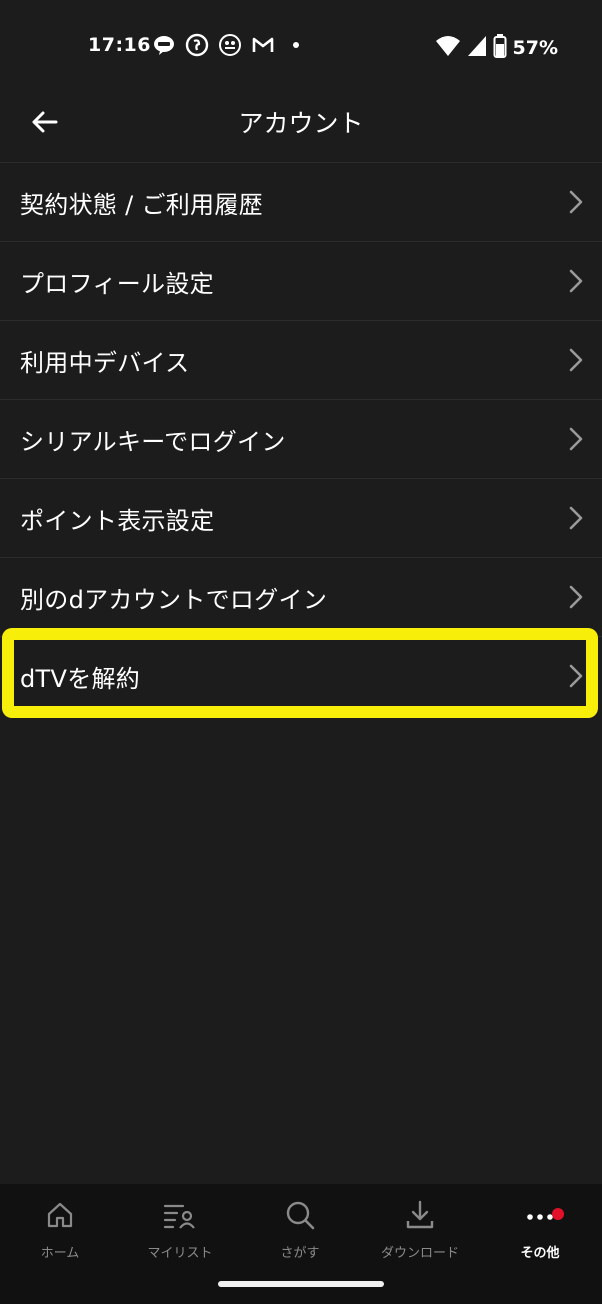 The height and width of the screenshot is (1304, 602). What do you see at coordinates (558, 1214) in the screenshot?
I see `notification-badge` at bounding box center [558, 1214].